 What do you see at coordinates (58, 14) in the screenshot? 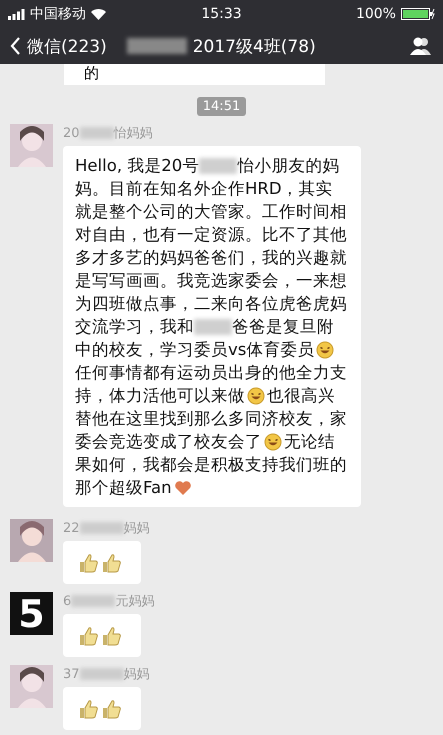
I see `carrier-name: 中国移动` at bounding box center [58, 14].